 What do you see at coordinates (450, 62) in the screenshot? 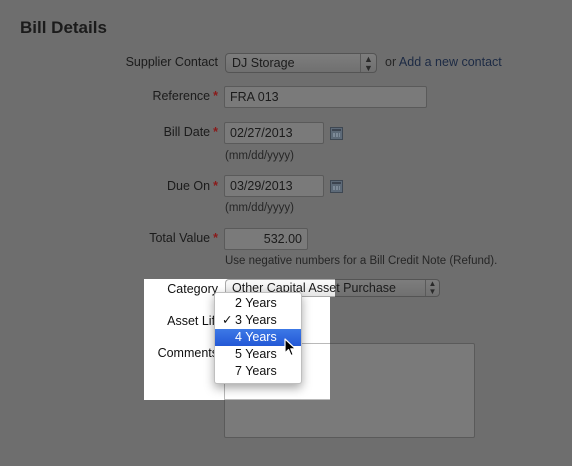
I see `add-new-contact-link: Add a new contact` at bounding box center [450, 62].